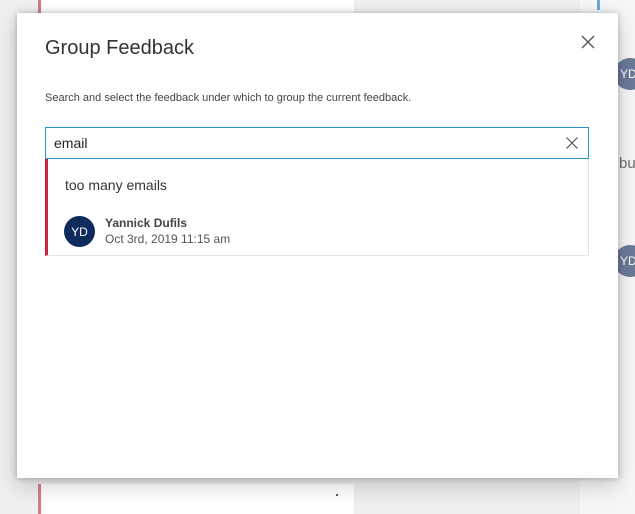 The image size is (635, 514). I want to click on background-card, so click(196, 499).